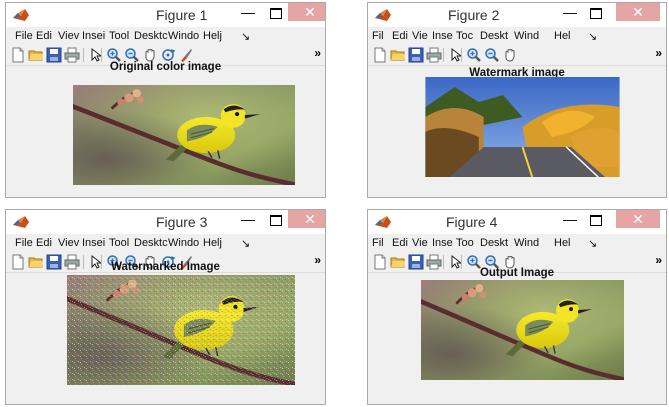  What do you see at coordinates (182, 15) in the screenshot?
I see `window-title: Figure 1` at bounding box center [182, 15].